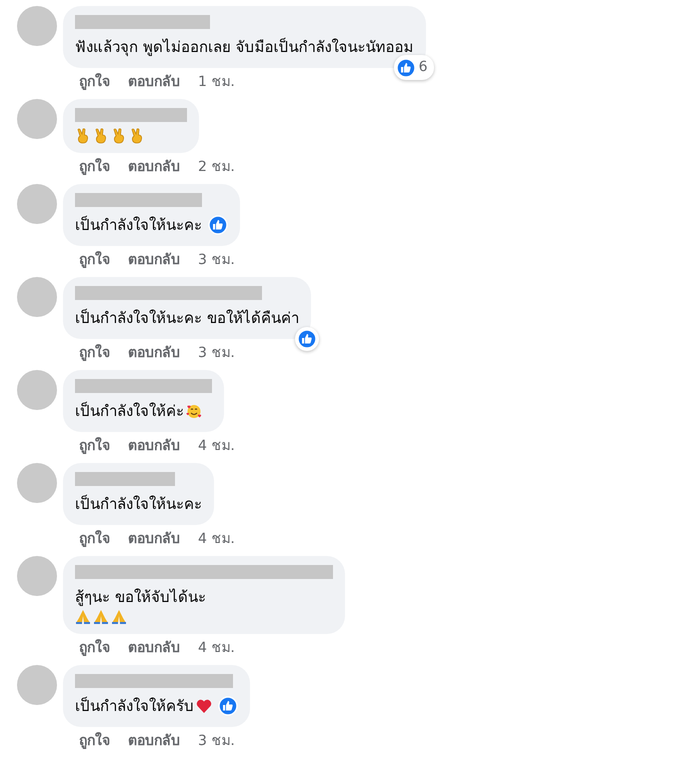 The height and width of the screenshot is (761, 700). Describe the element at coordinates (414, 67) in the screenshot. I see `reaction-badge: 6` at that location.